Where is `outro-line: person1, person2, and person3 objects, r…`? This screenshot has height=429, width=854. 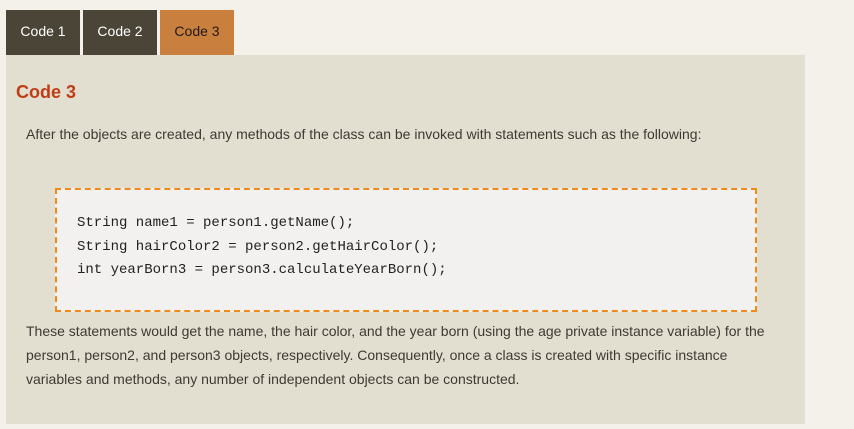
outro-line: person1, person2, and person3 objects, r… is located at coordinates (377, 355).